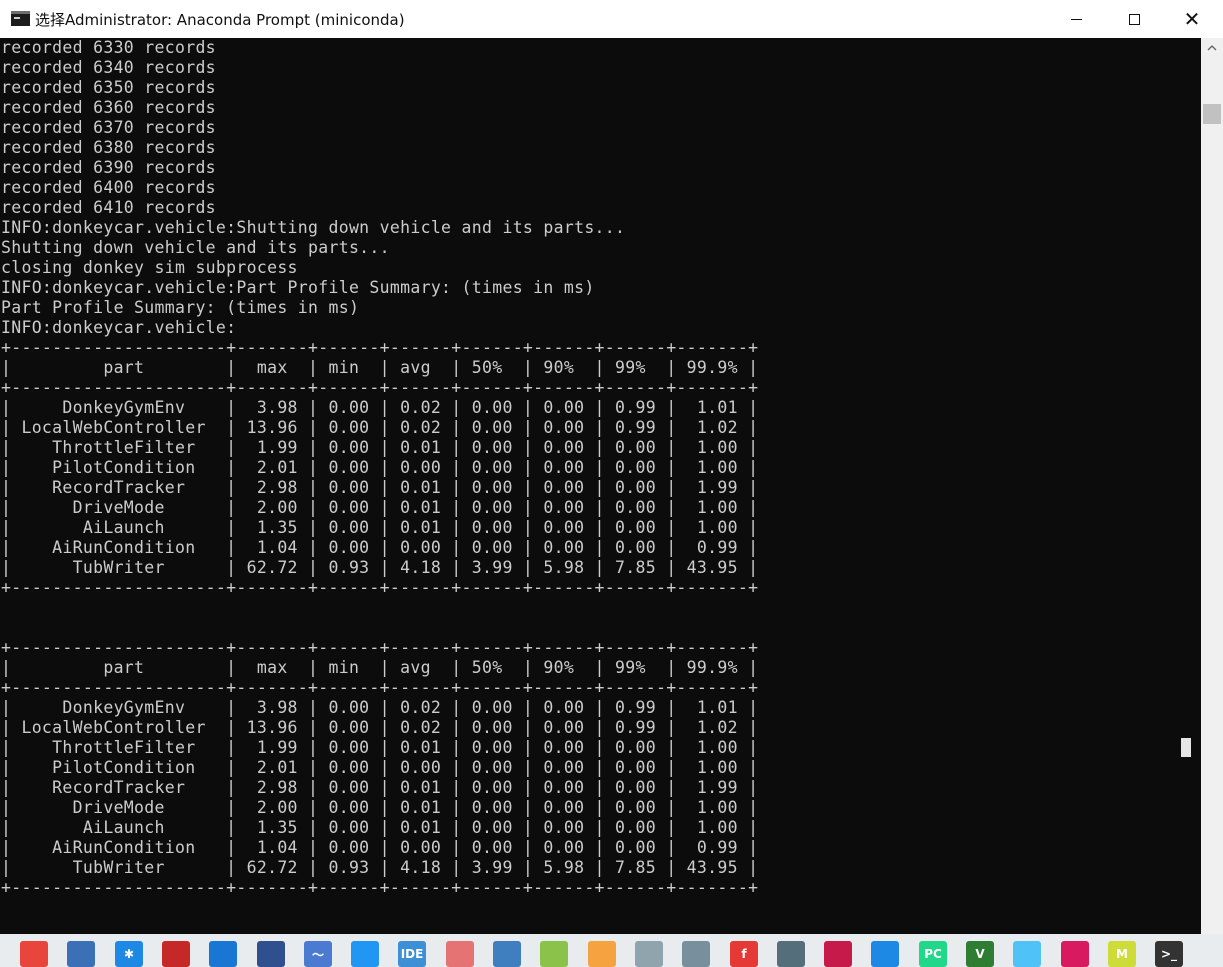 This screenshot has width=1223, height=967. What do you see at coordinates (885, 954) in the screenshot?
I see `file-app-icon` at bounding box center [885, 954].